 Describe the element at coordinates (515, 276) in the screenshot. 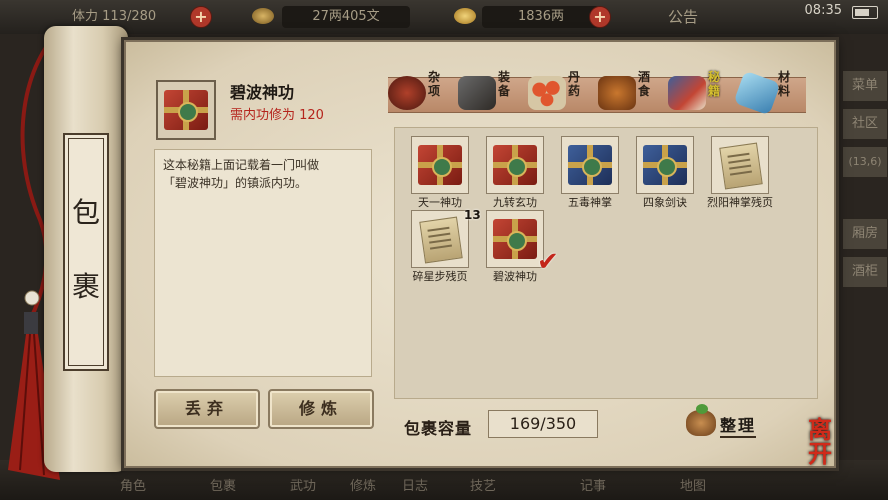

I see `slot-name: 碧波神功` at that location.